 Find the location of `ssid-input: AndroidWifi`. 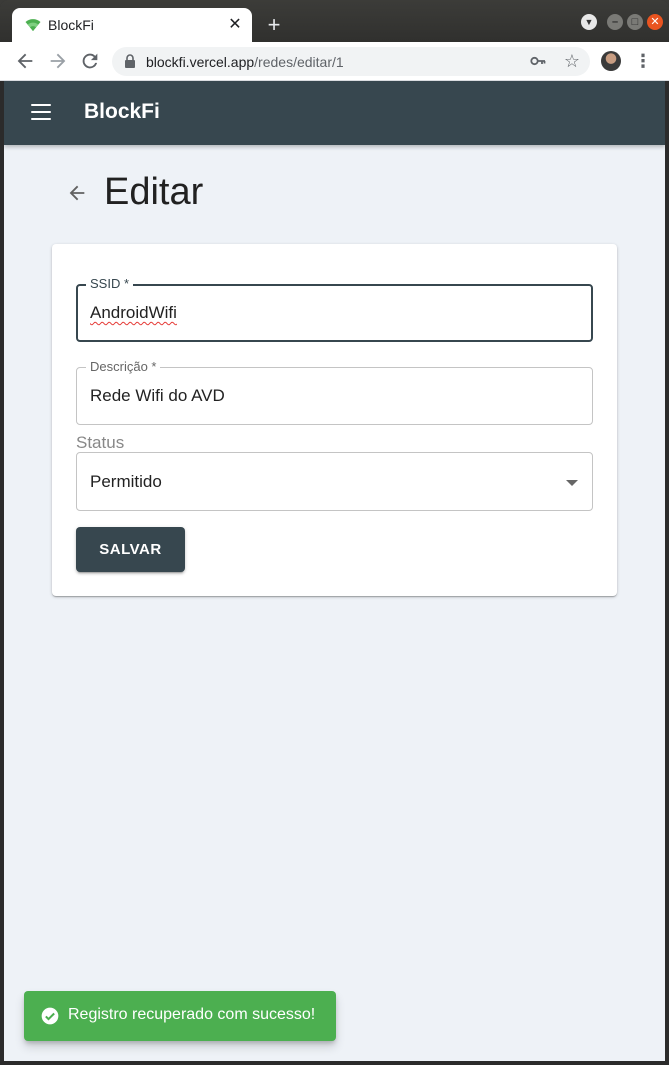

ssid-input: AndroidWifi is located at coordinates (133, 313).